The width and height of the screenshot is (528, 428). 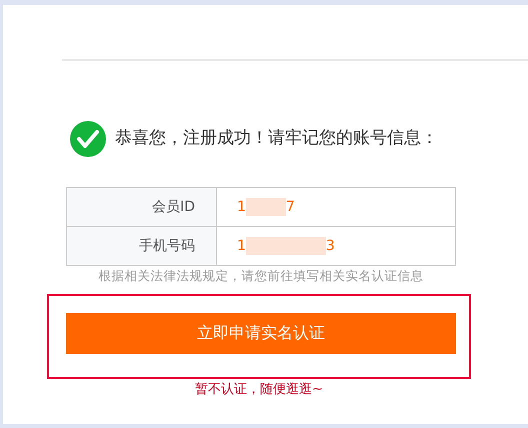 What do you see at coordinates (88, 139) in the screenshot?
I see `success-check-icon` at bounding box center [88, 139].